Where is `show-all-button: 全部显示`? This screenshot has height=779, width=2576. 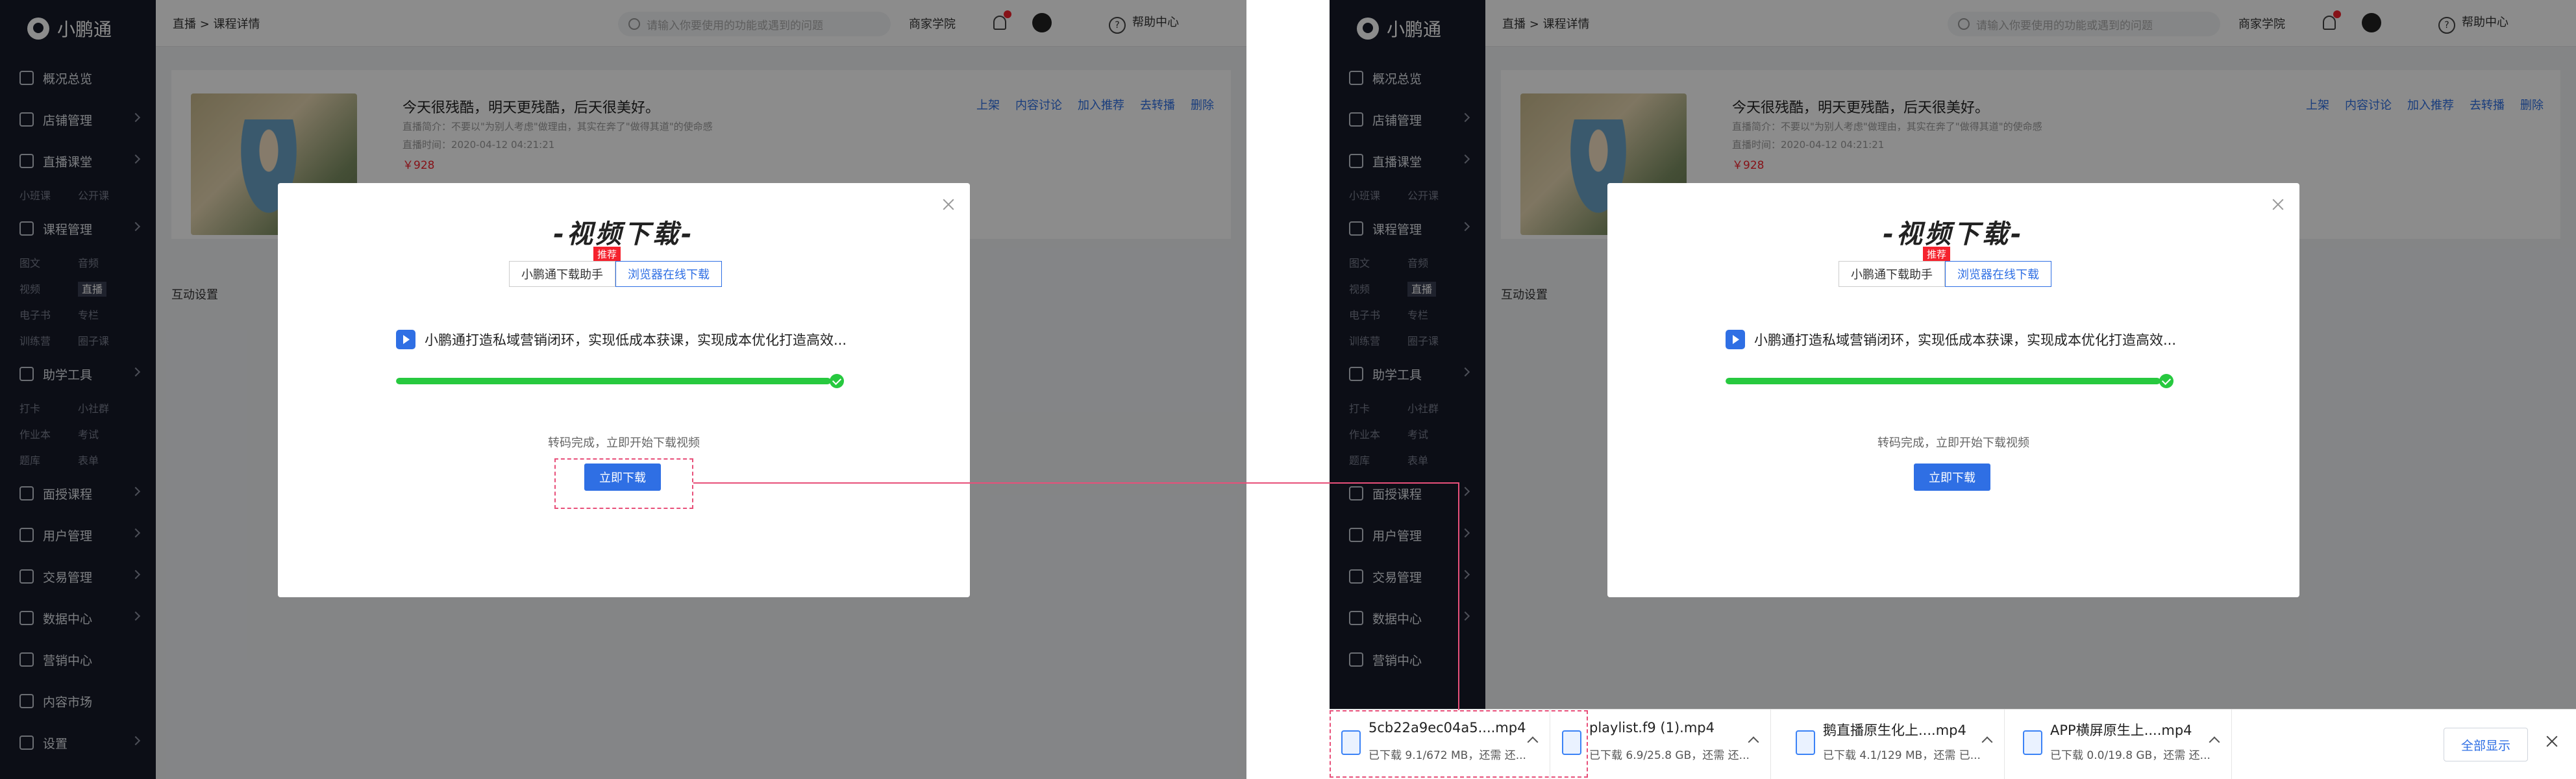
show-all-button: 全部显示 is located at coordinates (2485, 744).